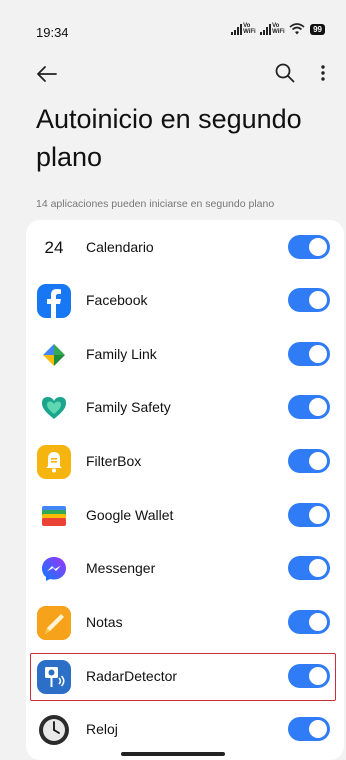  I want to click on app-row-calendario: 24 Calendario, so click(185, 246).